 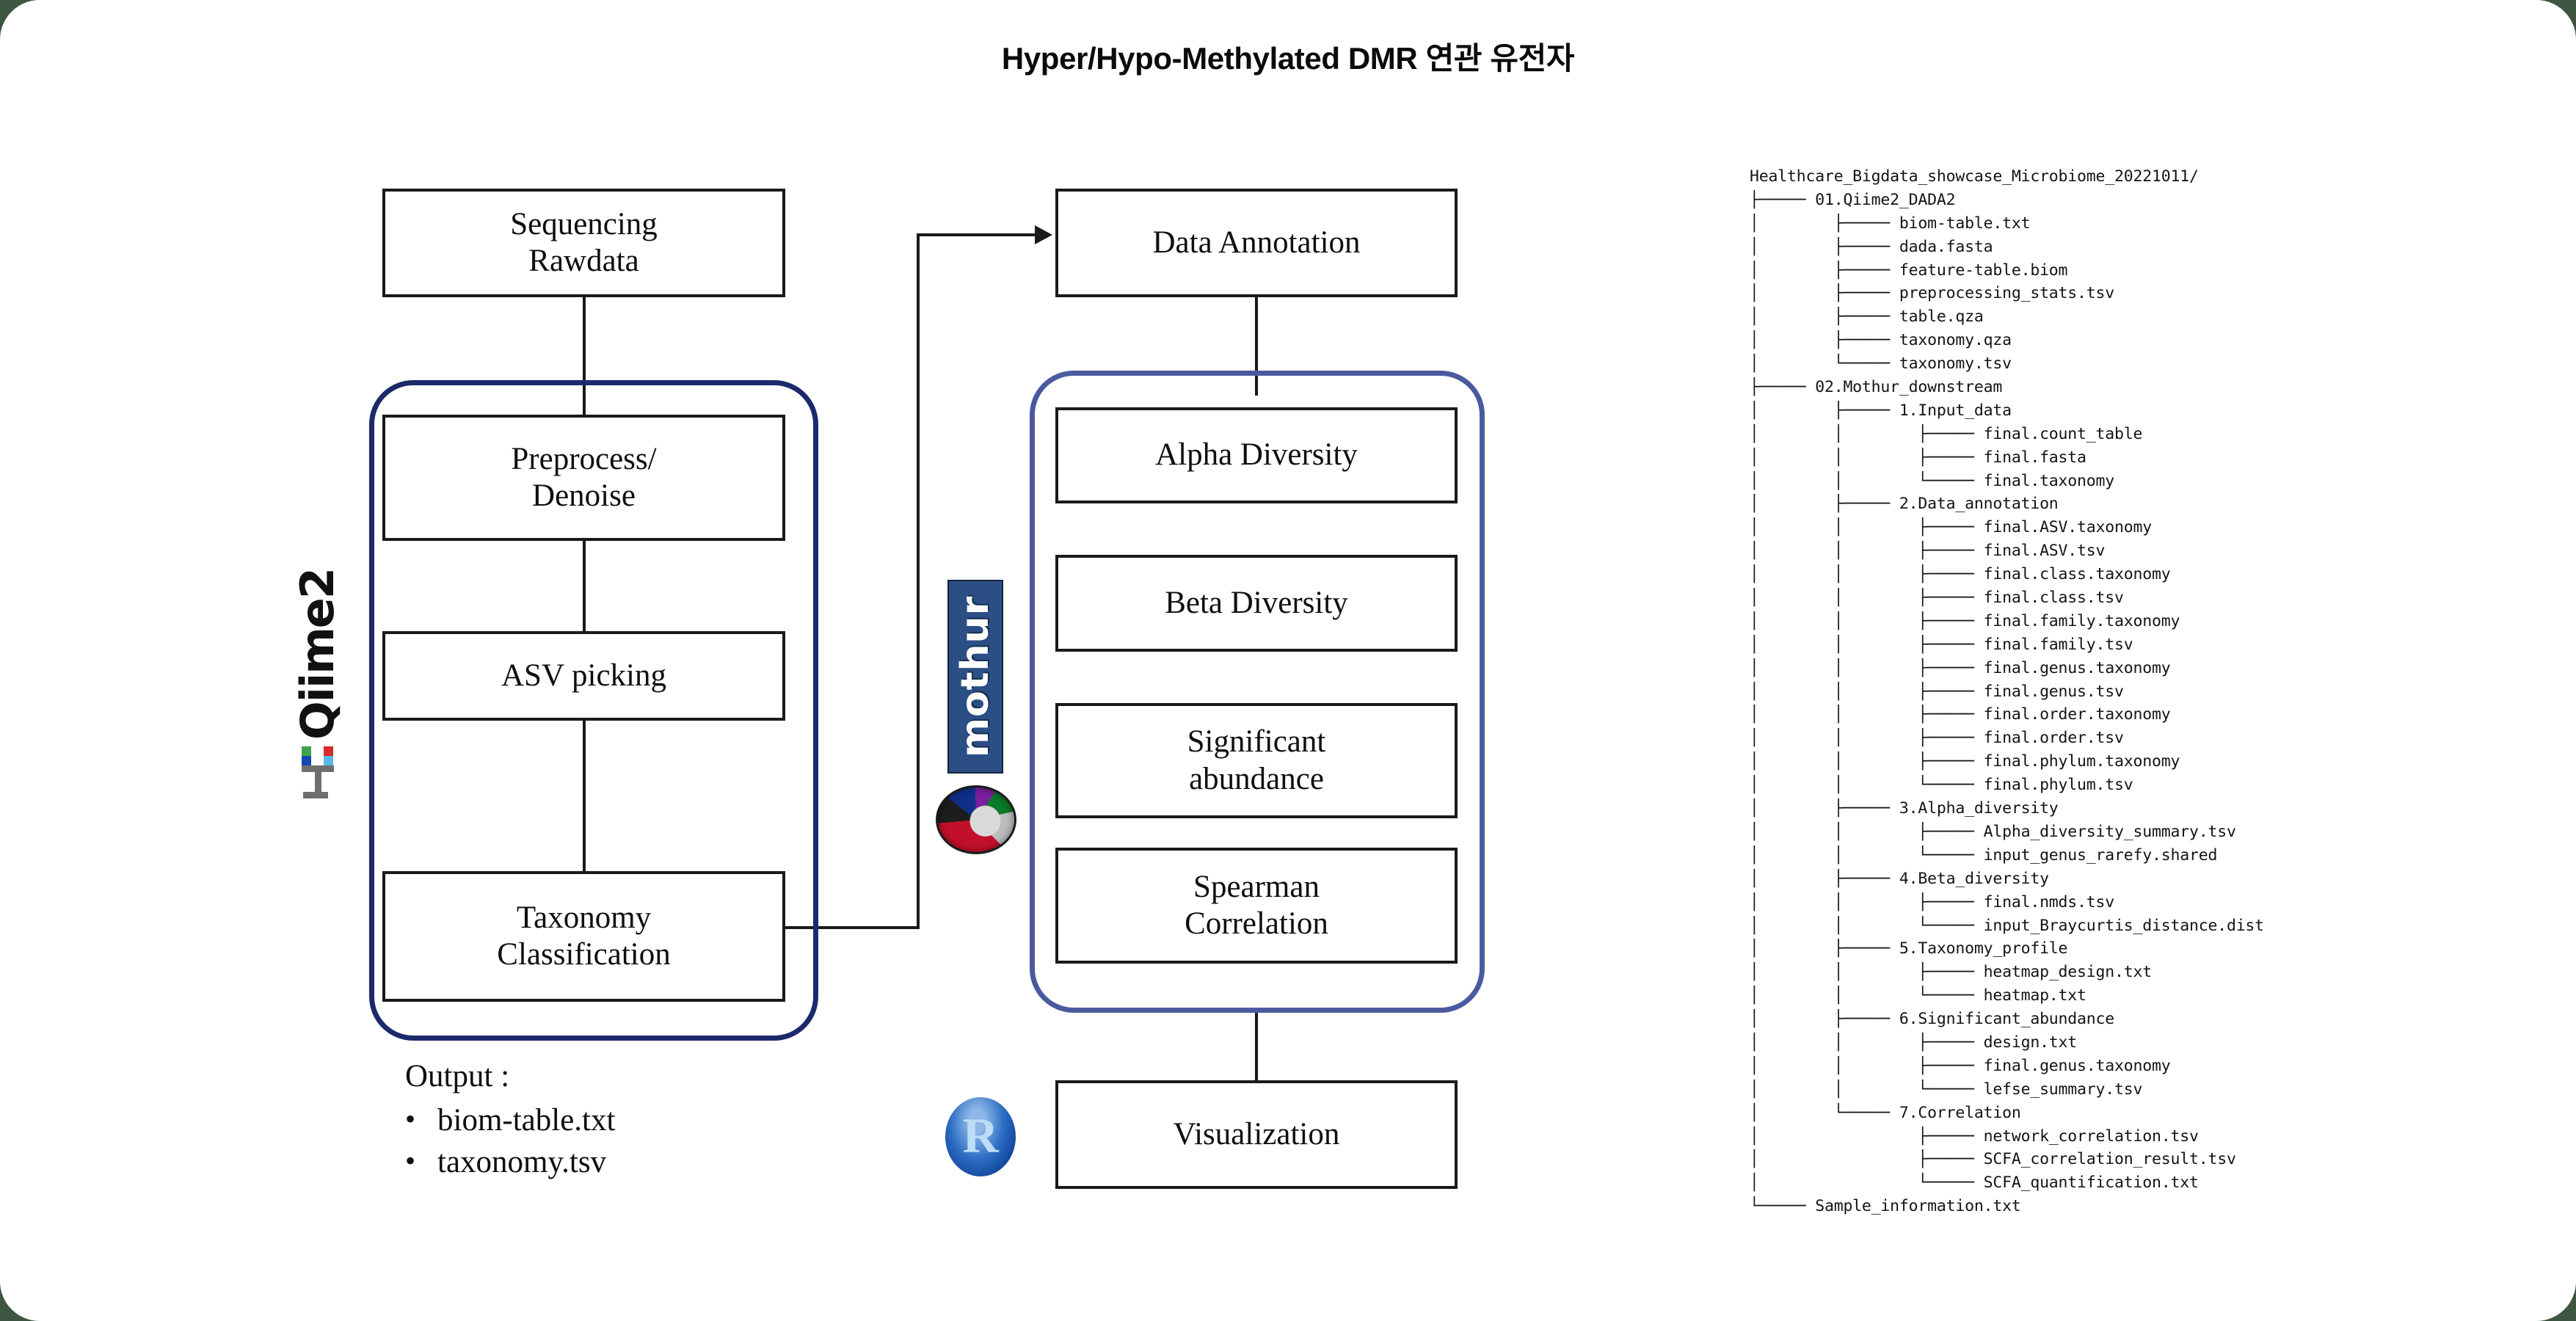 I want to click on box-data-annotation-label: Data Annotation, so click(x=1256, y=242).